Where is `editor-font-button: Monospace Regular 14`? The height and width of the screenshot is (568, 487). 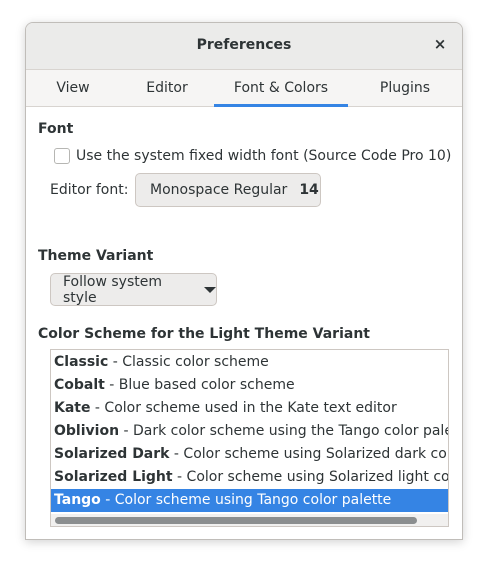 editor-font-button: Monospace Regular 14 is located at coordinates (228, 190).